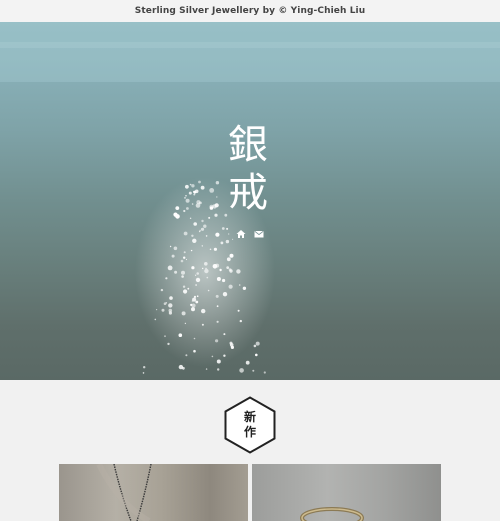 This screenshot has height=521, width=500. Describe the element at coordinates (248, 145) in the screenshot. I see `logo-char-silver: 銀` at that location.